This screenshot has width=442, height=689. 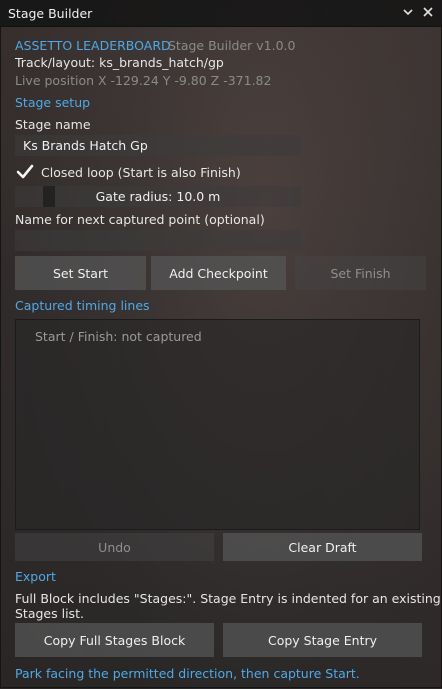 I want to click on stage-name-label: Stage name, so click(x=53, y=124).